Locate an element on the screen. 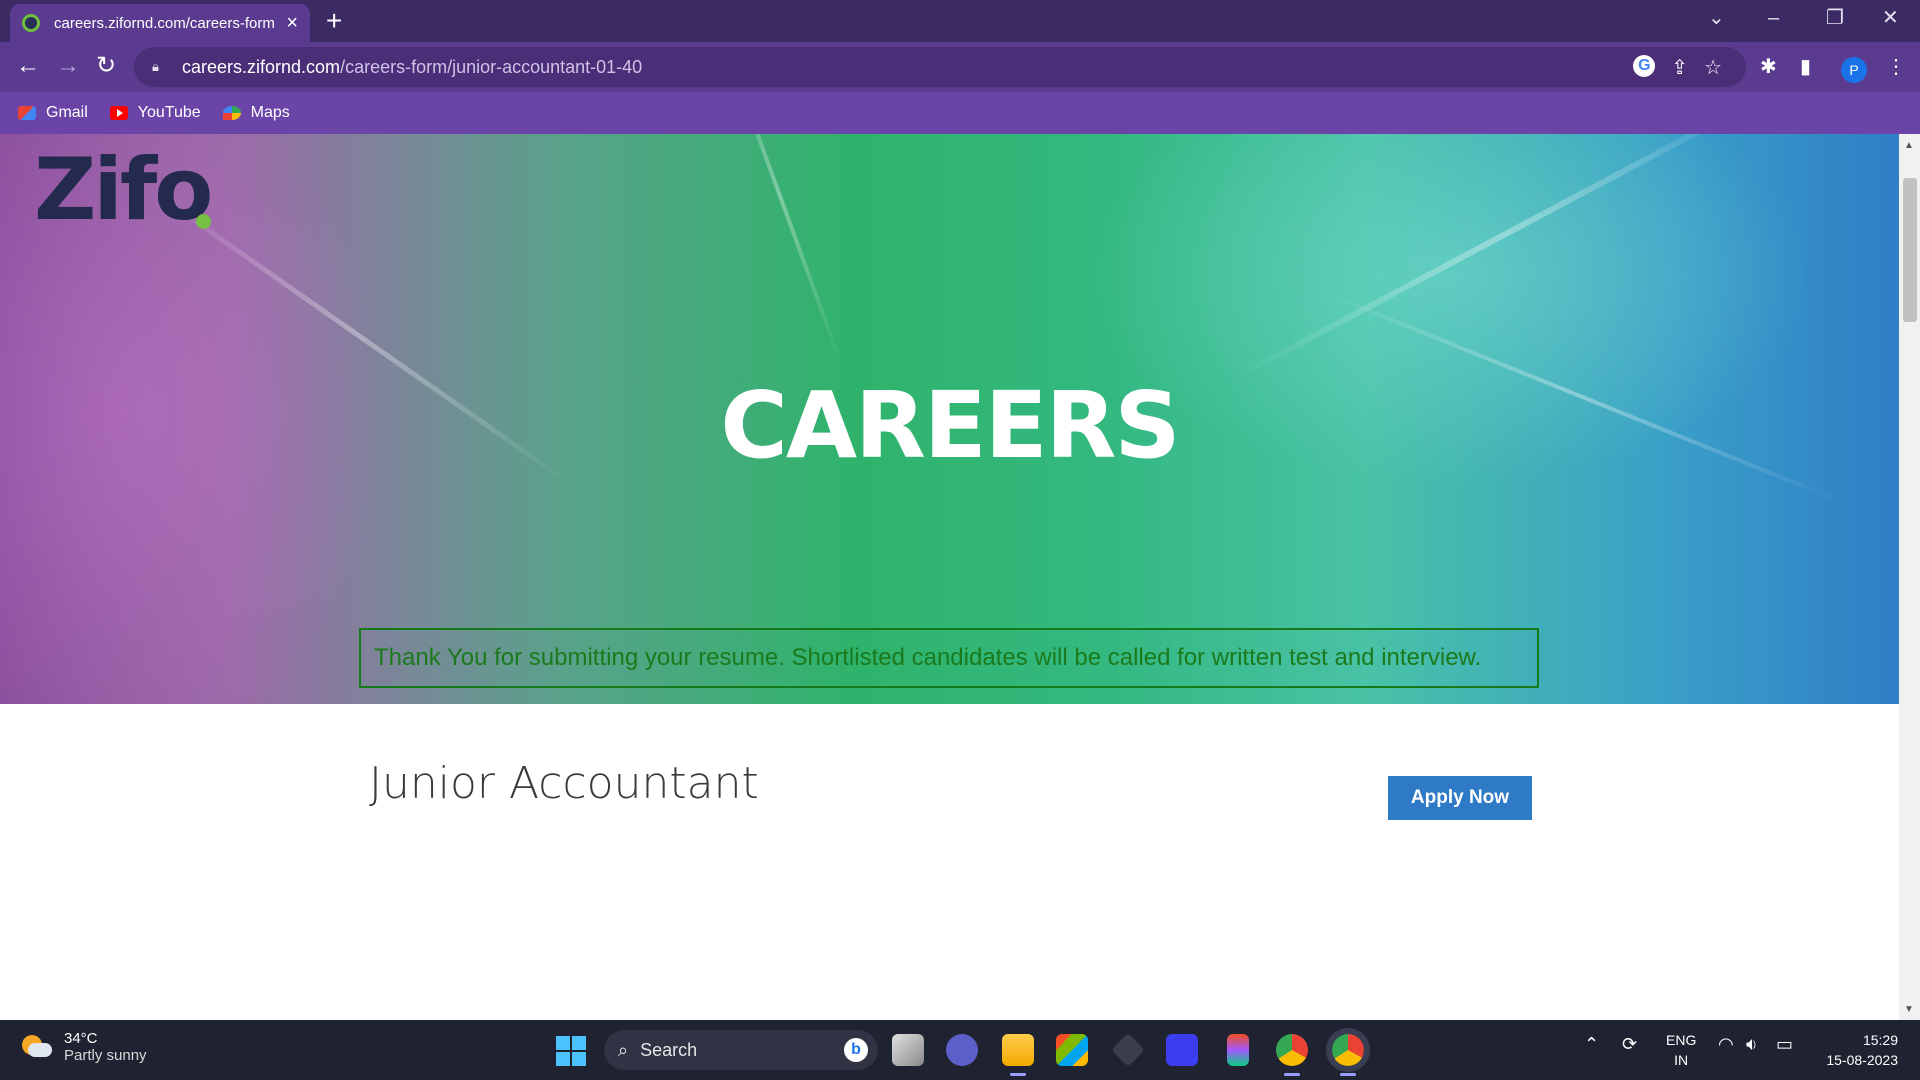 This screenshot has width=1920, height=1080. tab-search-chevron-icon: ⌄ is located at coordinates (1716, 18).